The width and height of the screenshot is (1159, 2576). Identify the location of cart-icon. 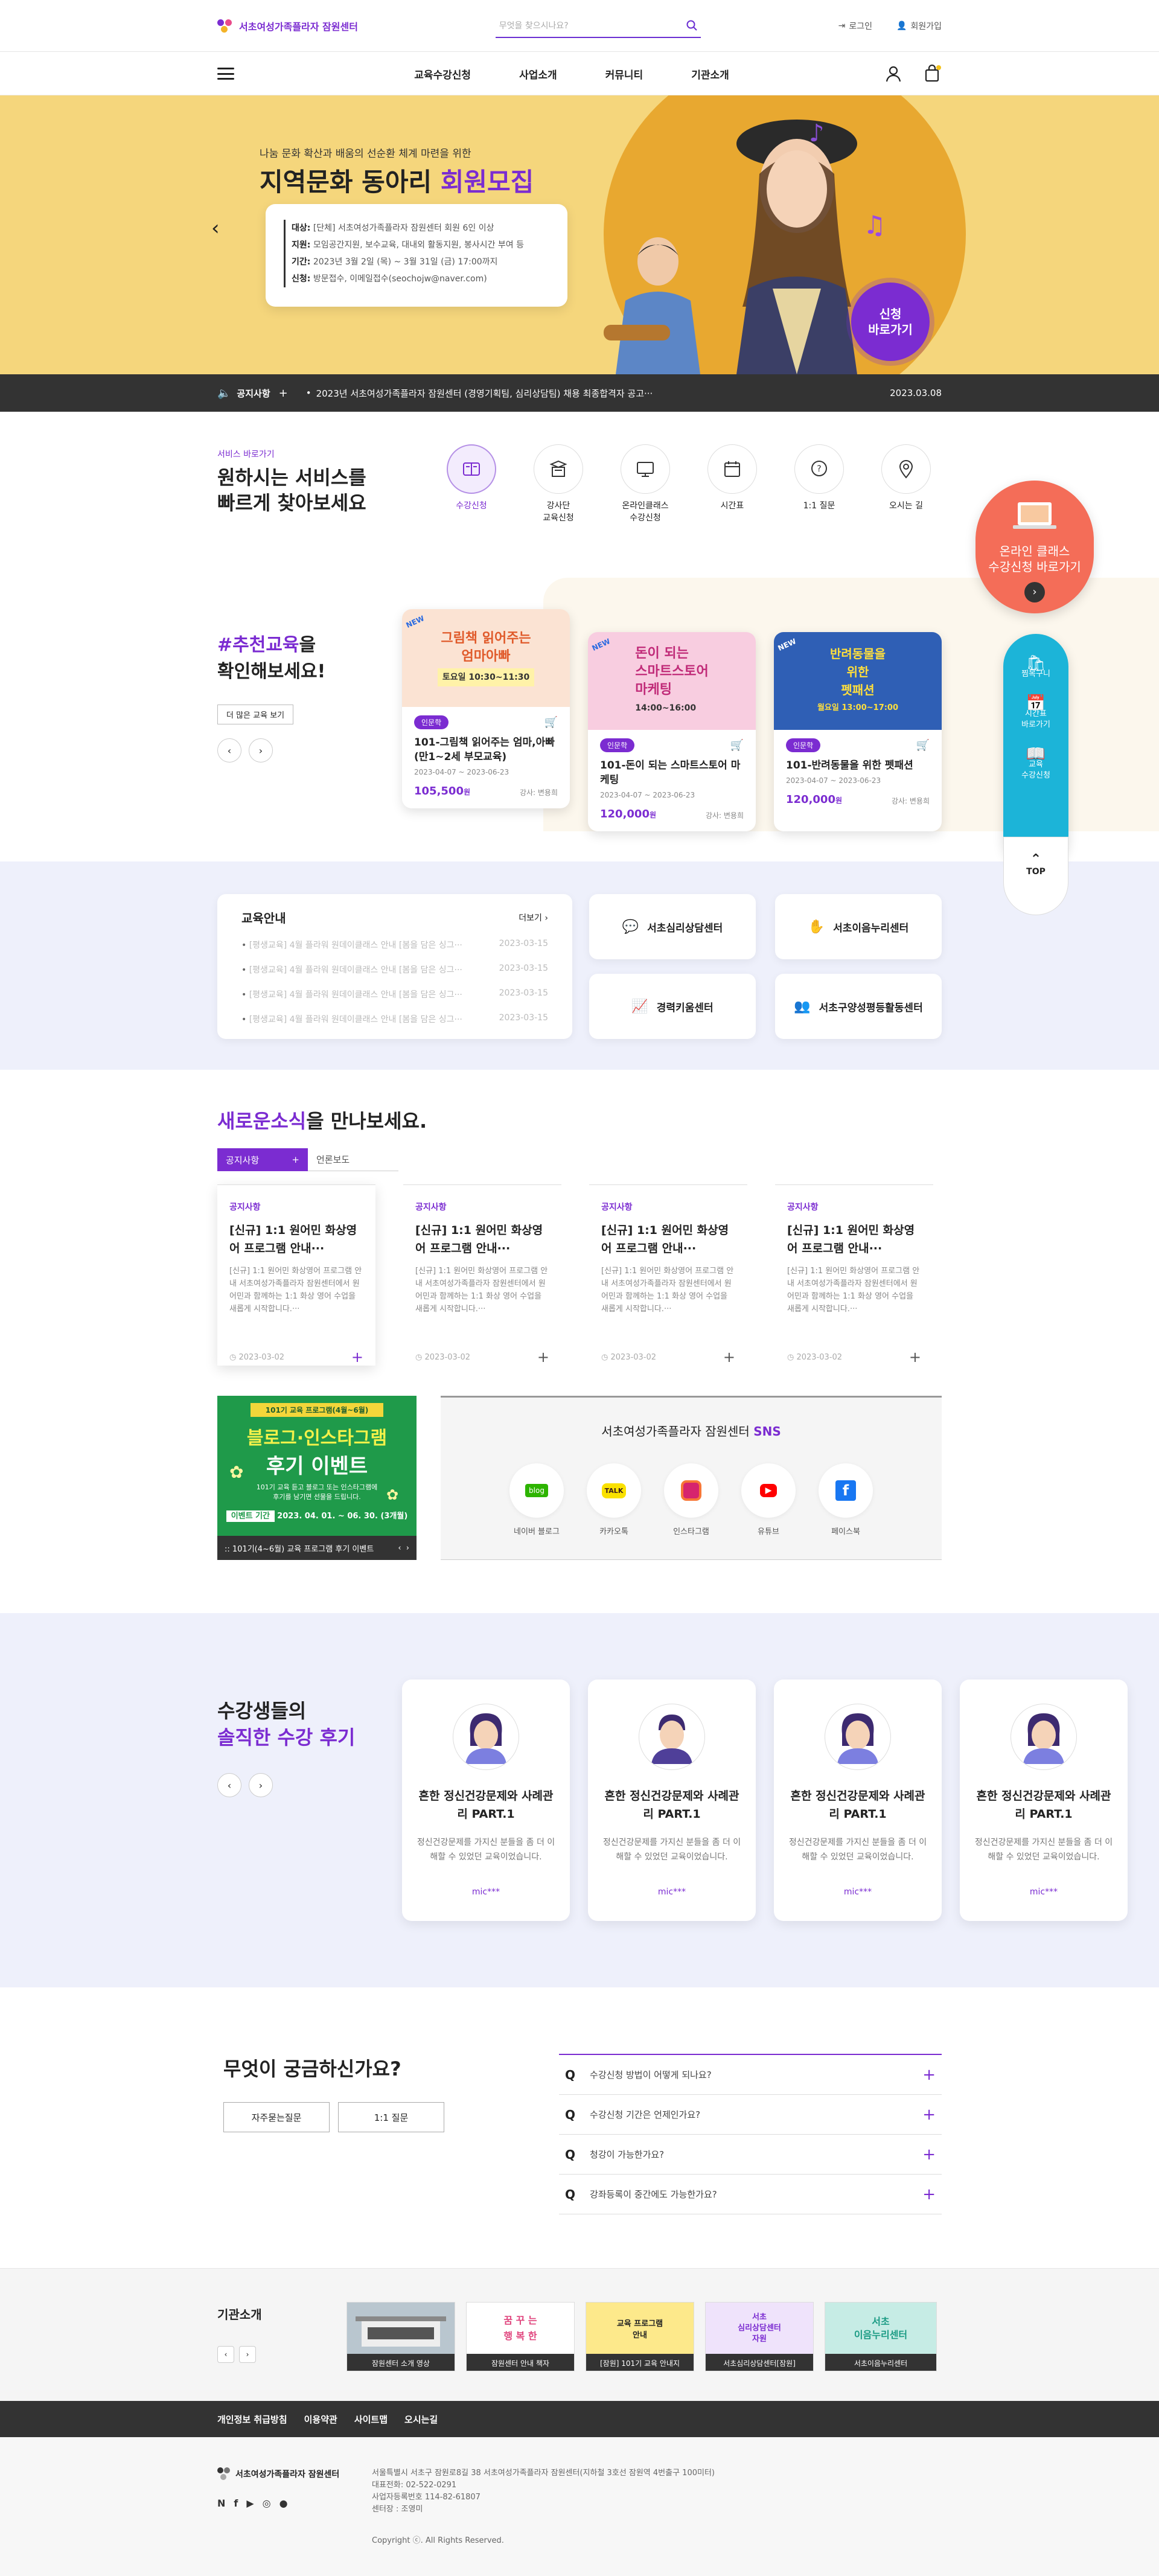
(933, 74).